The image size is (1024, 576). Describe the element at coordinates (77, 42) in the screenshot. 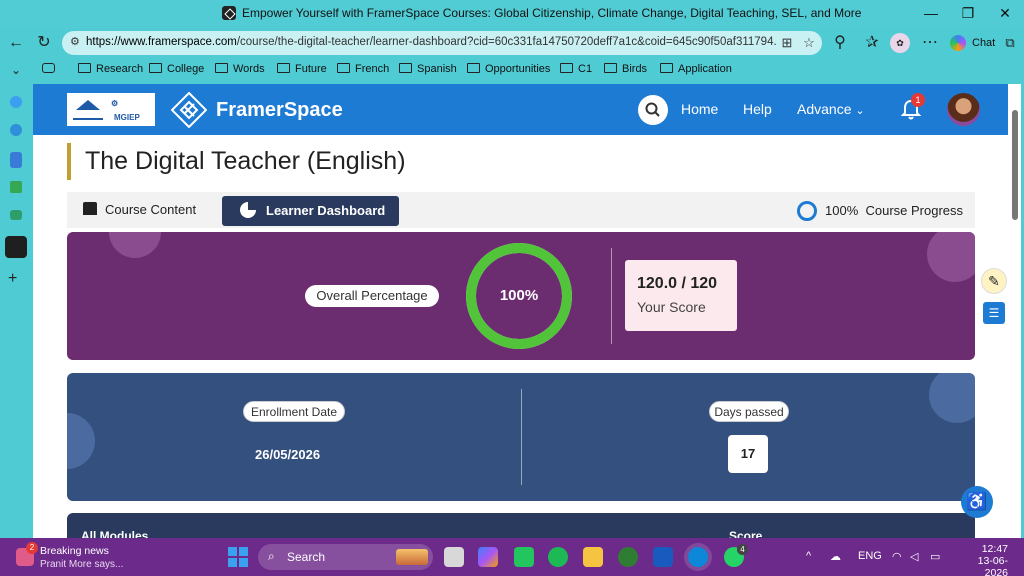

I see `tune-icon: ⚙` at that location.